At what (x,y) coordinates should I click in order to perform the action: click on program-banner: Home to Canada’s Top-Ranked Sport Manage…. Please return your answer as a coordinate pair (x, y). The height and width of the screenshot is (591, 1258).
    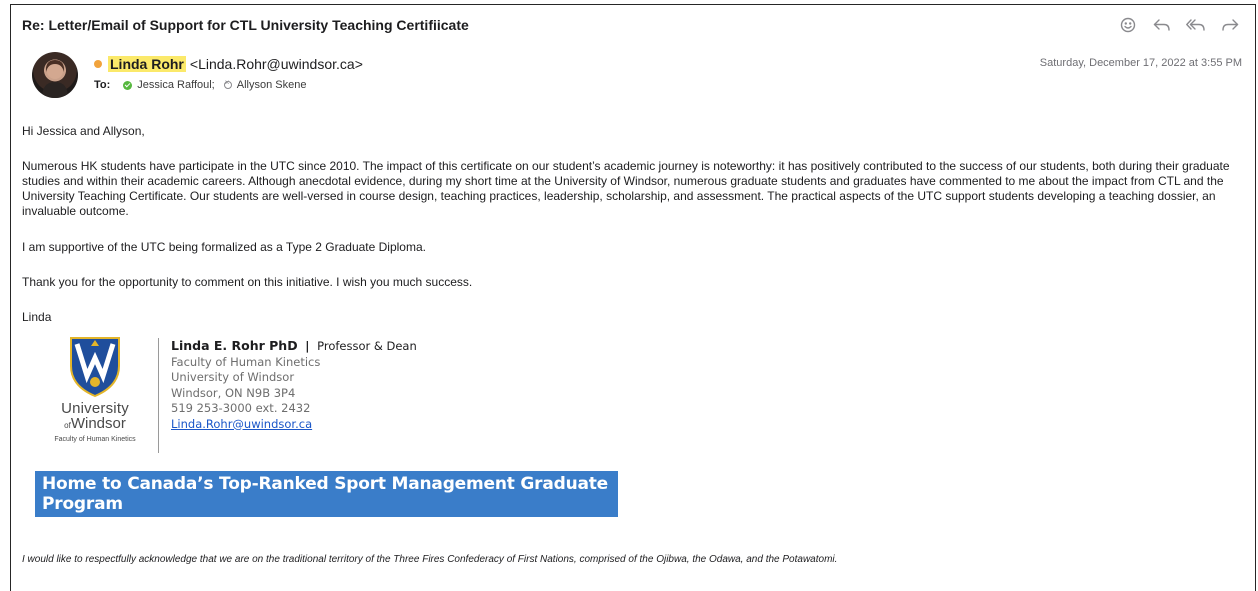
    Looking at the image, I should click on (326, 494).